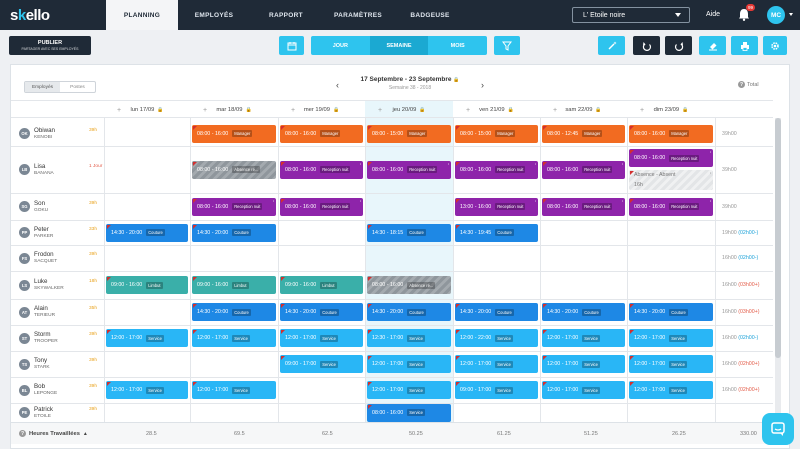  What do you see at coordinates (496, 206) in the screenshot?
I see `shift-block: 13:00 - 16:00 Reception nuit ⁱ` at bounding box center [496, 206].